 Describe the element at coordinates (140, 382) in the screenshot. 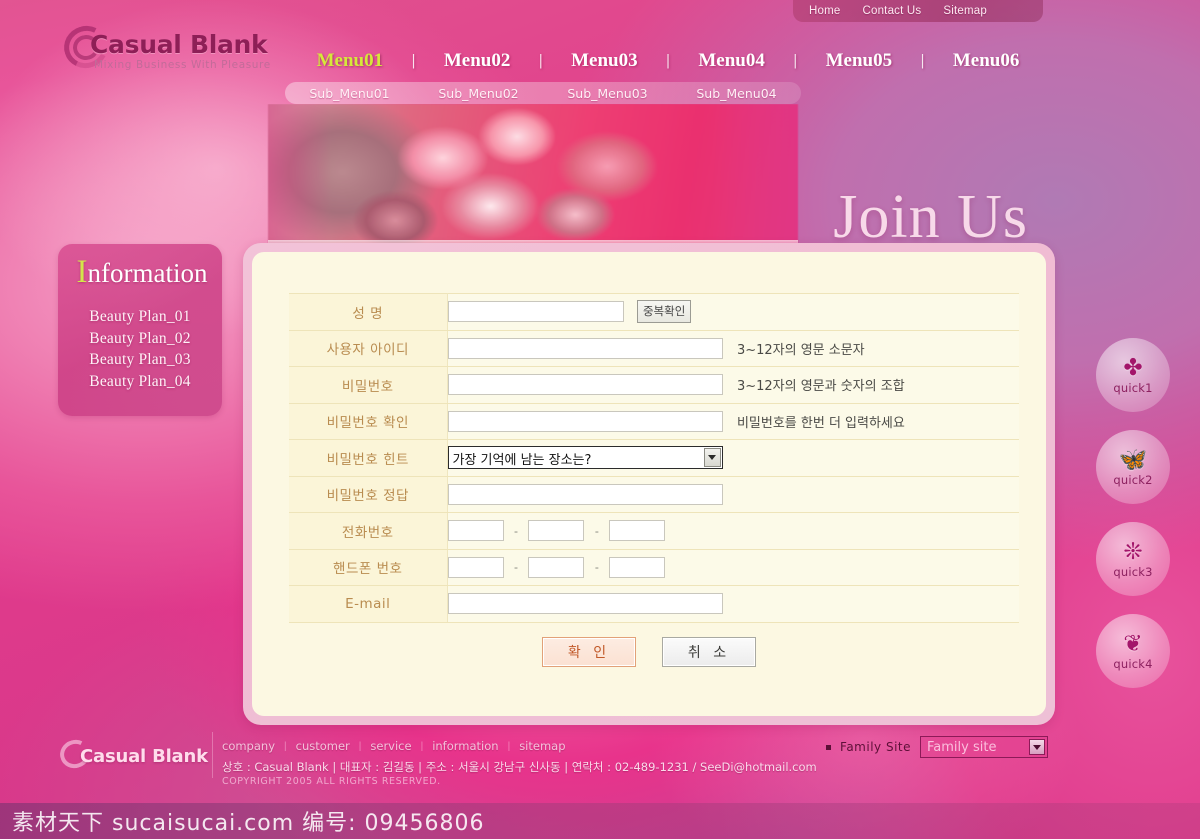

I see `information-item-beauty-plan-04: Beauty Plan_04` at that location.